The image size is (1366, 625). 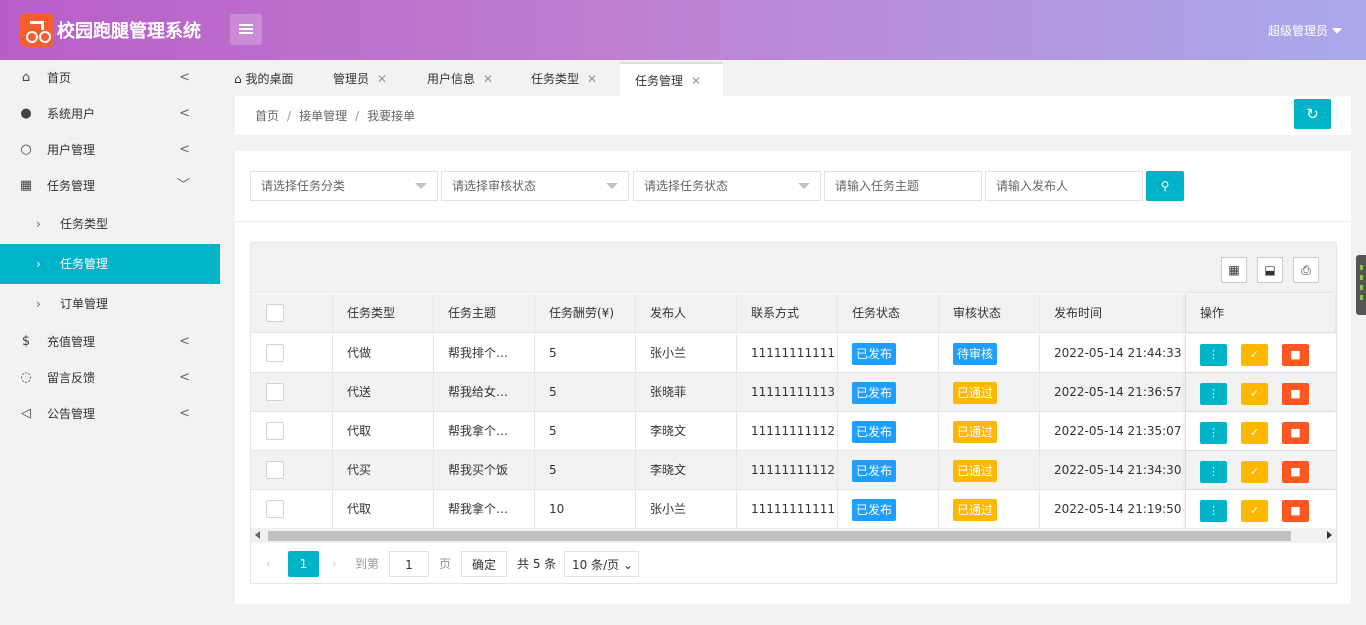 I want to click on tab-admin: 管理员 ✕, so click(x=360, y=79).